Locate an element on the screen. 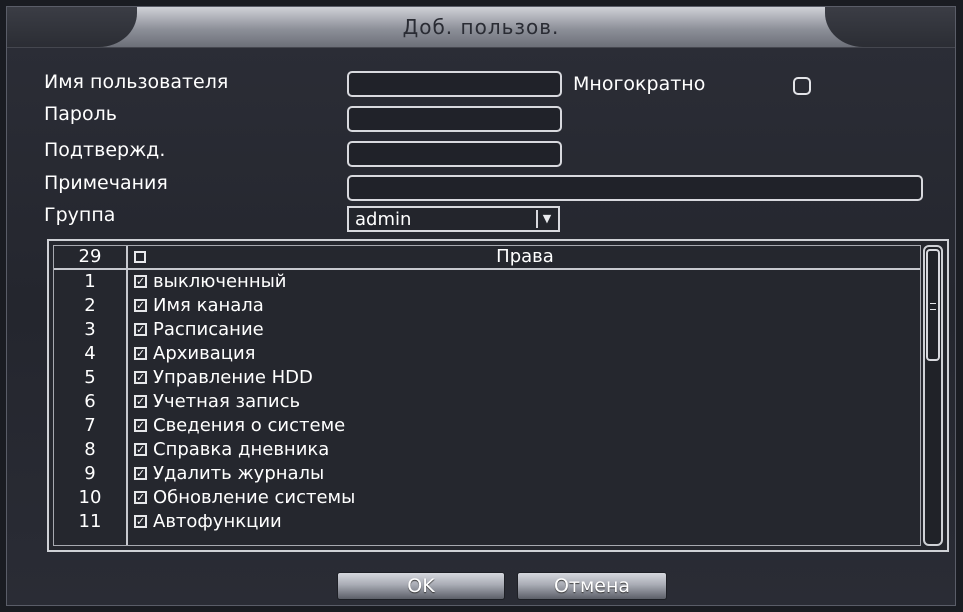  dialog-title: Доб. пользов. is located at coordinates (481, 27).